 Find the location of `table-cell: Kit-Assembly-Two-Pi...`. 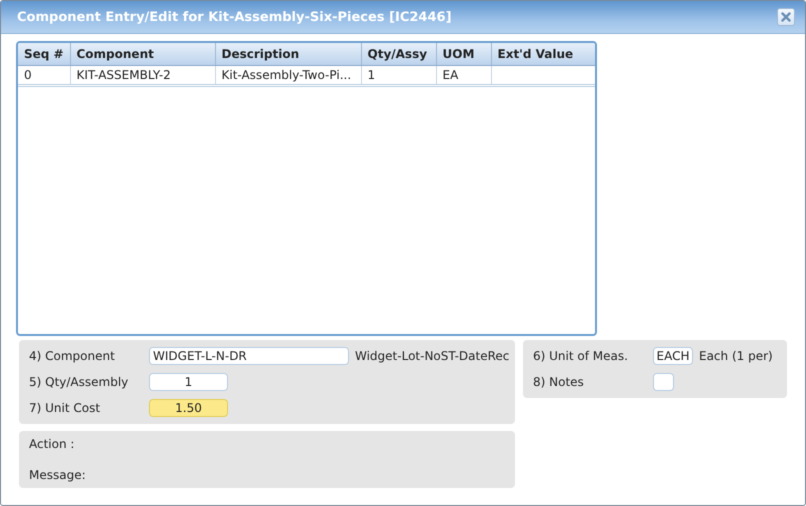

table-cell: Kit-Assembly-Two-Pi... is located at coordinates (287, 75).